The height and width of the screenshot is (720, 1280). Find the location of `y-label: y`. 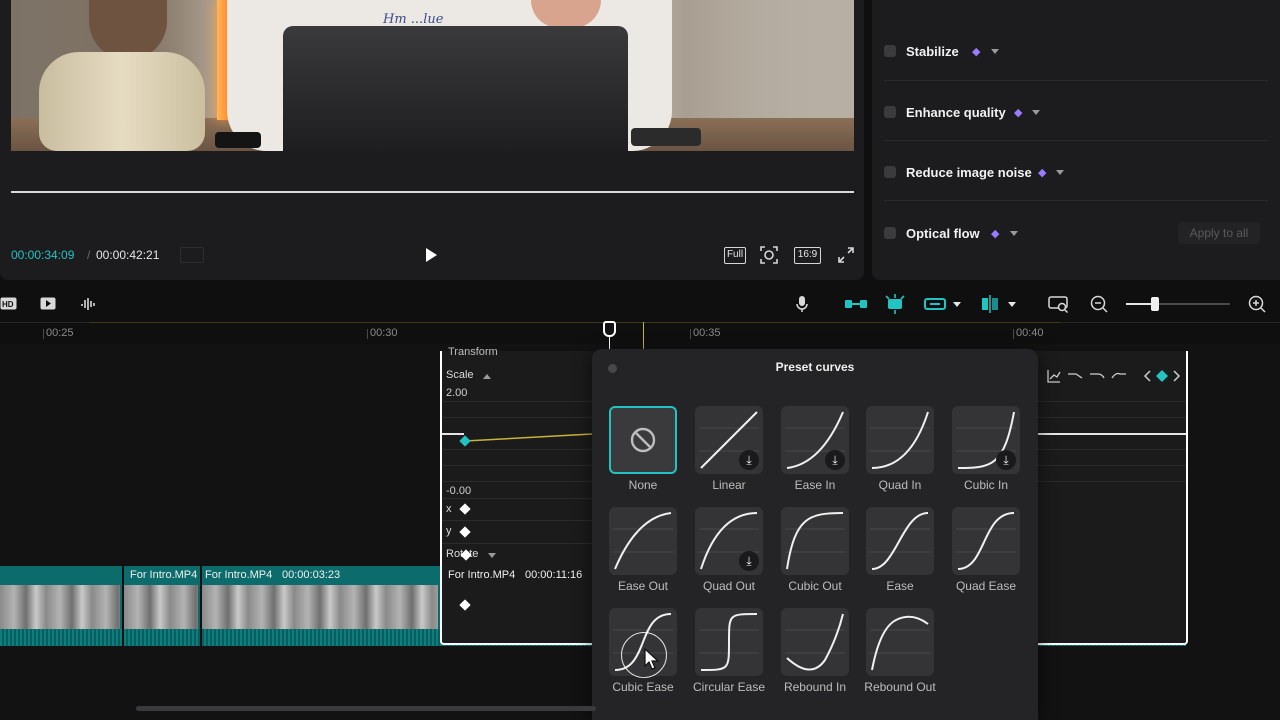

y-label: y is located at coordinates (449, 531).